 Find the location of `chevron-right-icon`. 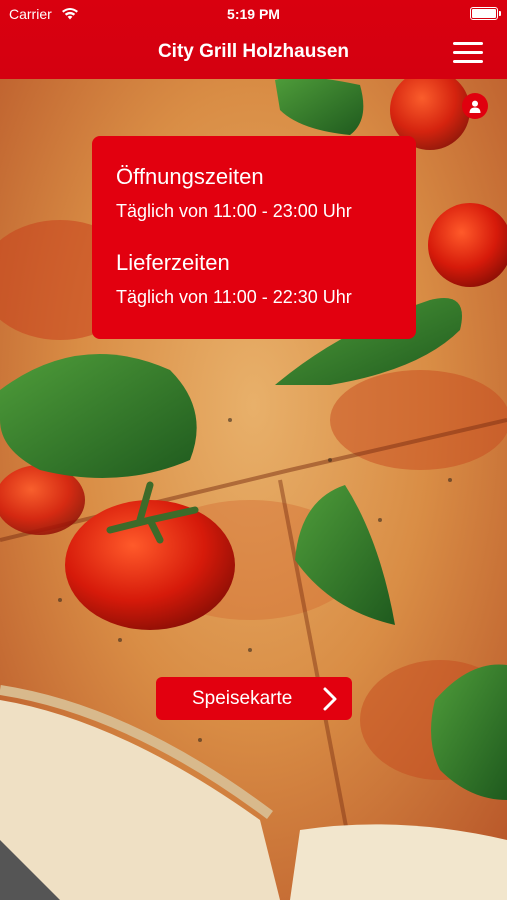

chevron-right-icon is located at coordinates (330, 701).